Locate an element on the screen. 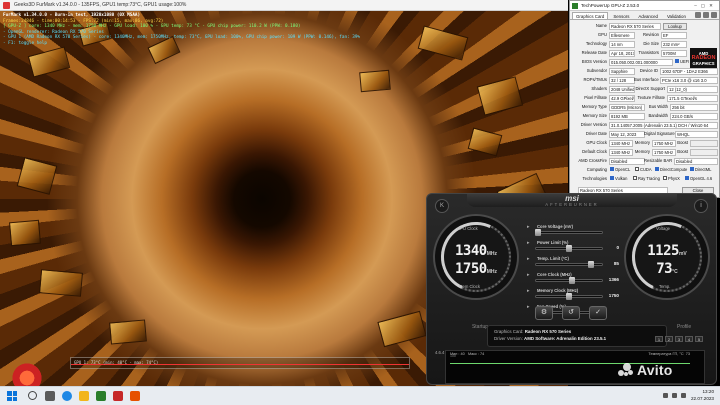 The width and height of the screenshot is (720, 405). refresh-icon is located at coordinates (706, 15).